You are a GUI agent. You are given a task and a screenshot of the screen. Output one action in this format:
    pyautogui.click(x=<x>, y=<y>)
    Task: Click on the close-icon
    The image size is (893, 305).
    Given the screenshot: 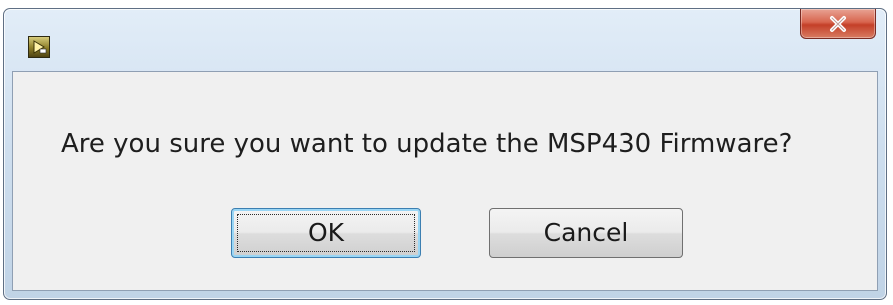 What is the action you would take?
    pyautogui.click(x=838, y=23)
    